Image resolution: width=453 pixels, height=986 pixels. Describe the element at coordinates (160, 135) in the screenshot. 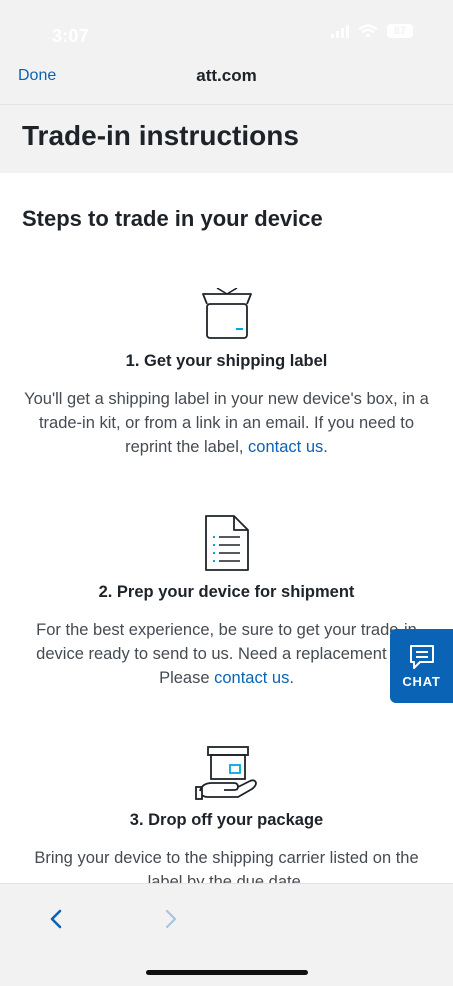

I see `page-title: Trade-in instructions` at that location.